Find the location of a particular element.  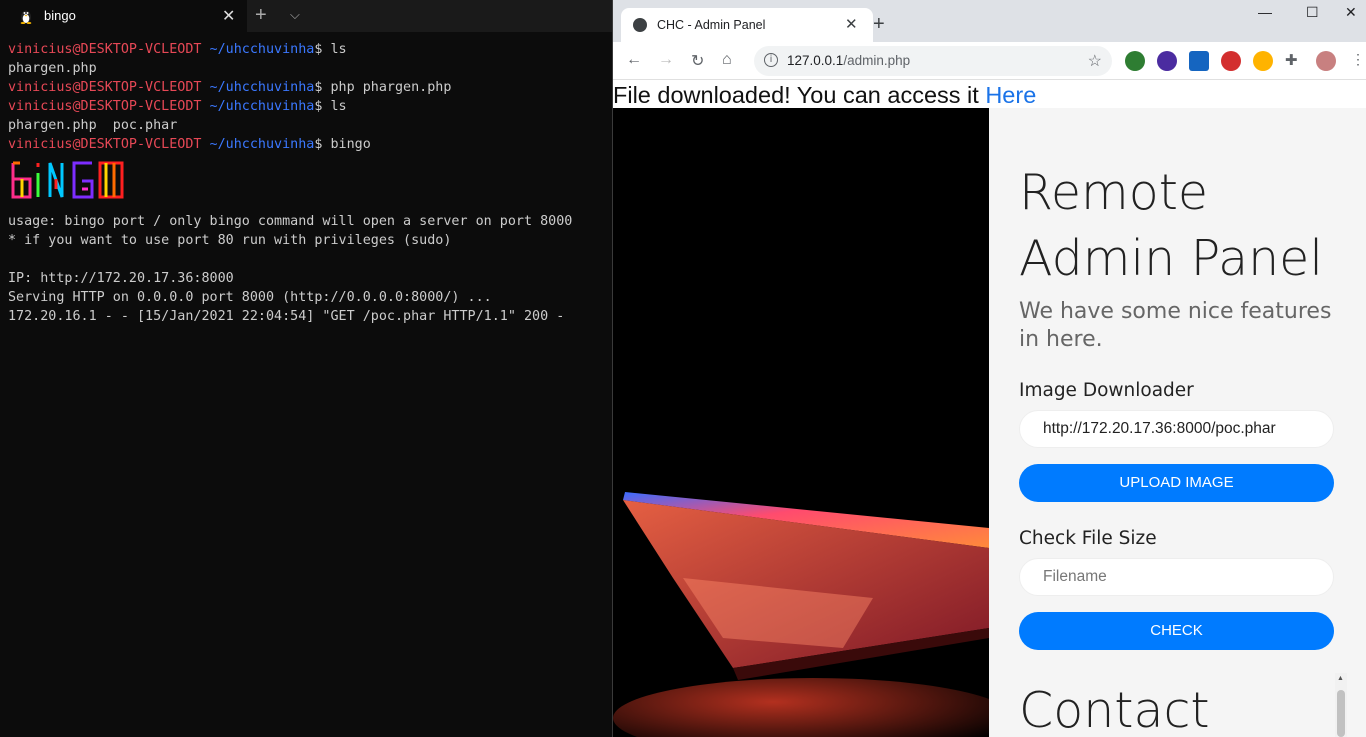

terminal-tab-close-icon: ✕ is located at coordinates (228, 16).